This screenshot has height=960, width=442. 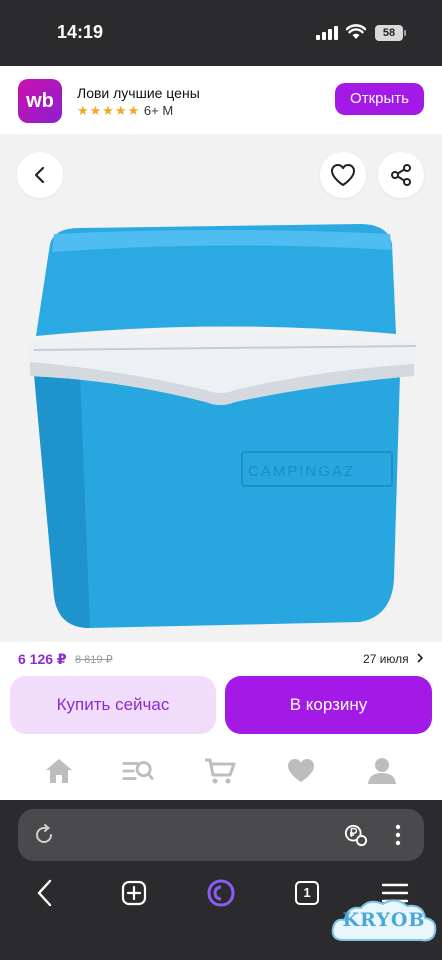 I want to click on banner-rating: ★★★★★ 6+ M, so click(x=125, y=111).